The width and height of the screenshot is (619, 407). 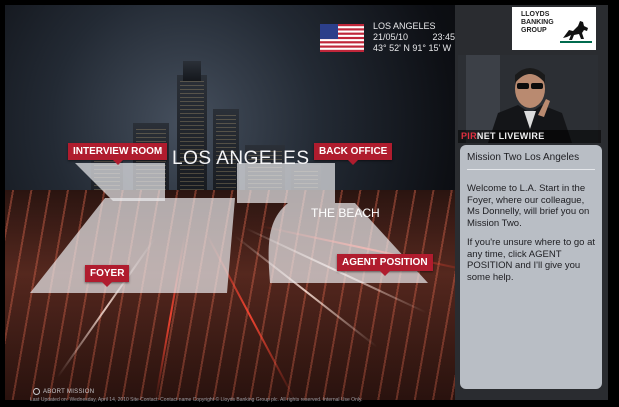 What do you see at coordinates (443, 37) in the screenshot?
I see `location-time: 23:45` at bounding box center [443, 37].